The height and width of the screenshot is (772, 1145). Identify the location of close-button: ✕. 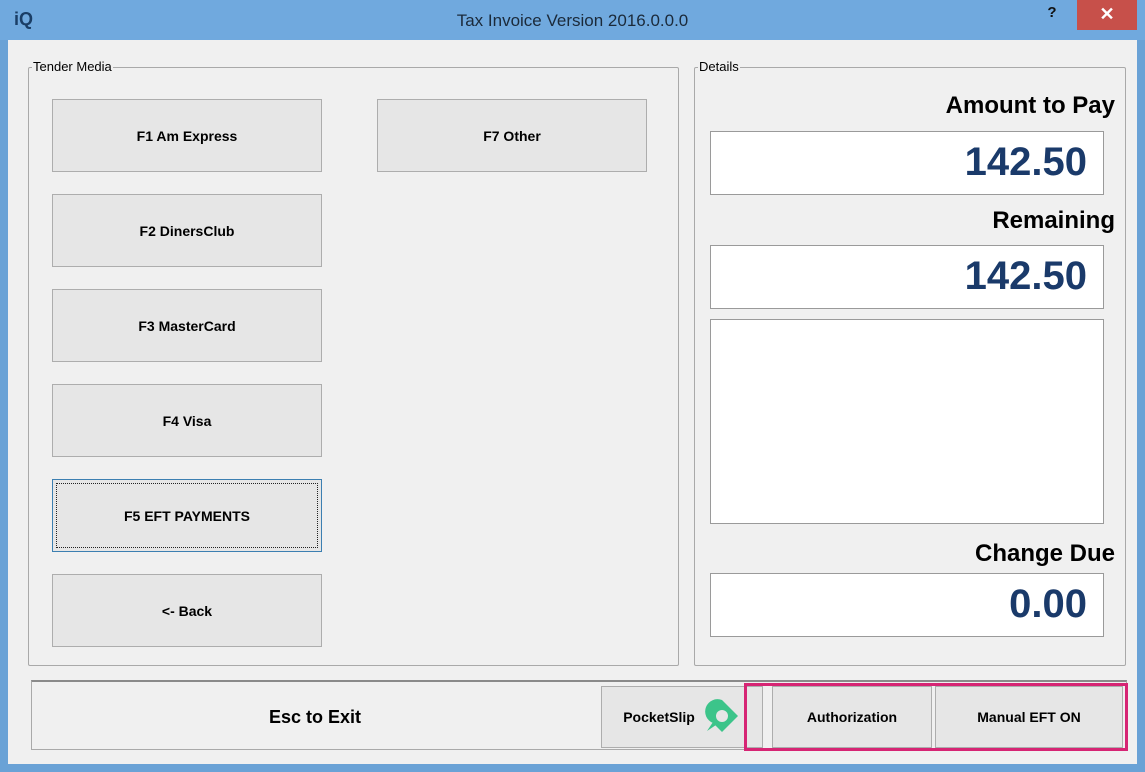
(1107, 15).